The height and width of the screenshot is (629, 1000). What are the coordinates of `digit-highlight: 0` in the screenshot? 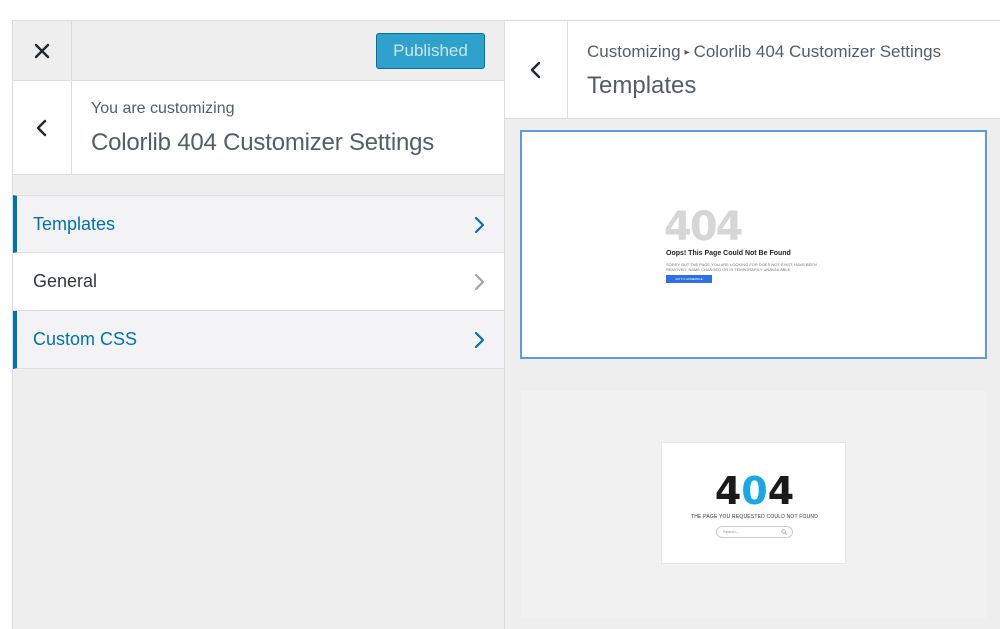 It's located at (754, 491).